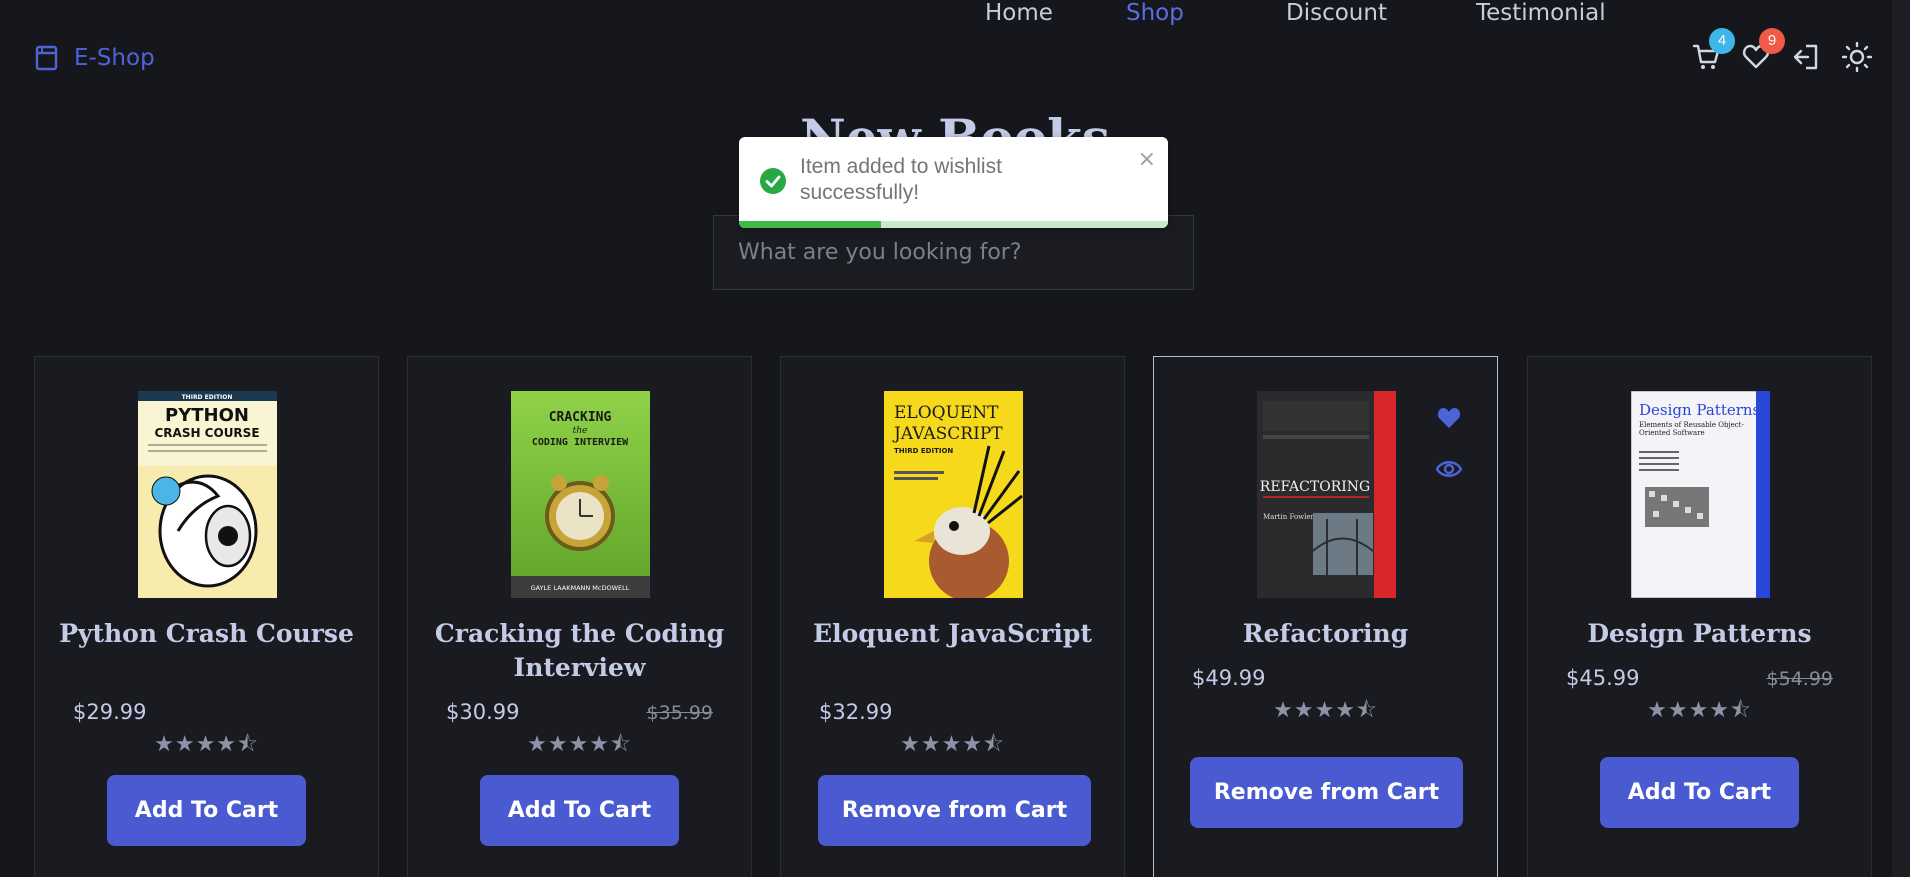  What do you see at coordinates (947, 434) in the screenshot?
I see `cover-line2: JAVASCRIPT` at bounding box center [947, 434].